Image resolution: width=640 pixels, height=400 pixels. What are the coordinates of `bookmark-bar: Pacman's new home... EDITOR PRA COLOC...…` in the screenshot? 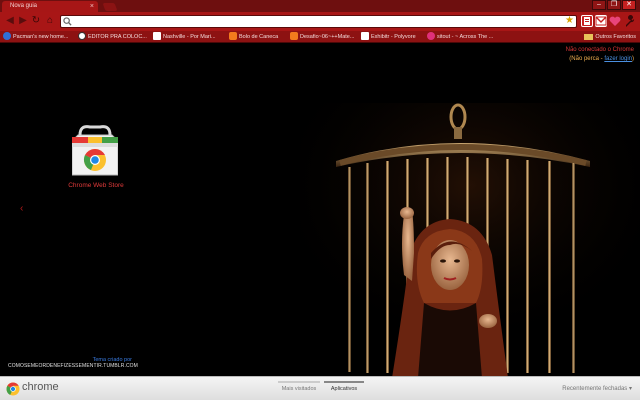 It's located at (320, 37).